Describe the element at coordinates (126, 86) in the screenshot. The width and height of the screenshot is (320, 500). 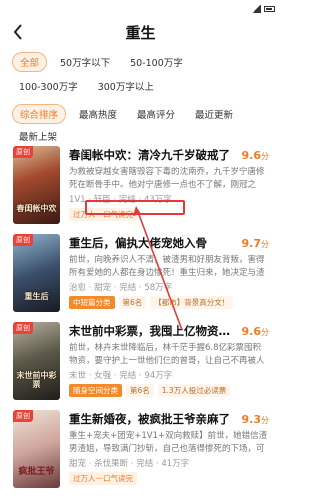
I see `filter-chip-word-4: 300万字以上` at that location.